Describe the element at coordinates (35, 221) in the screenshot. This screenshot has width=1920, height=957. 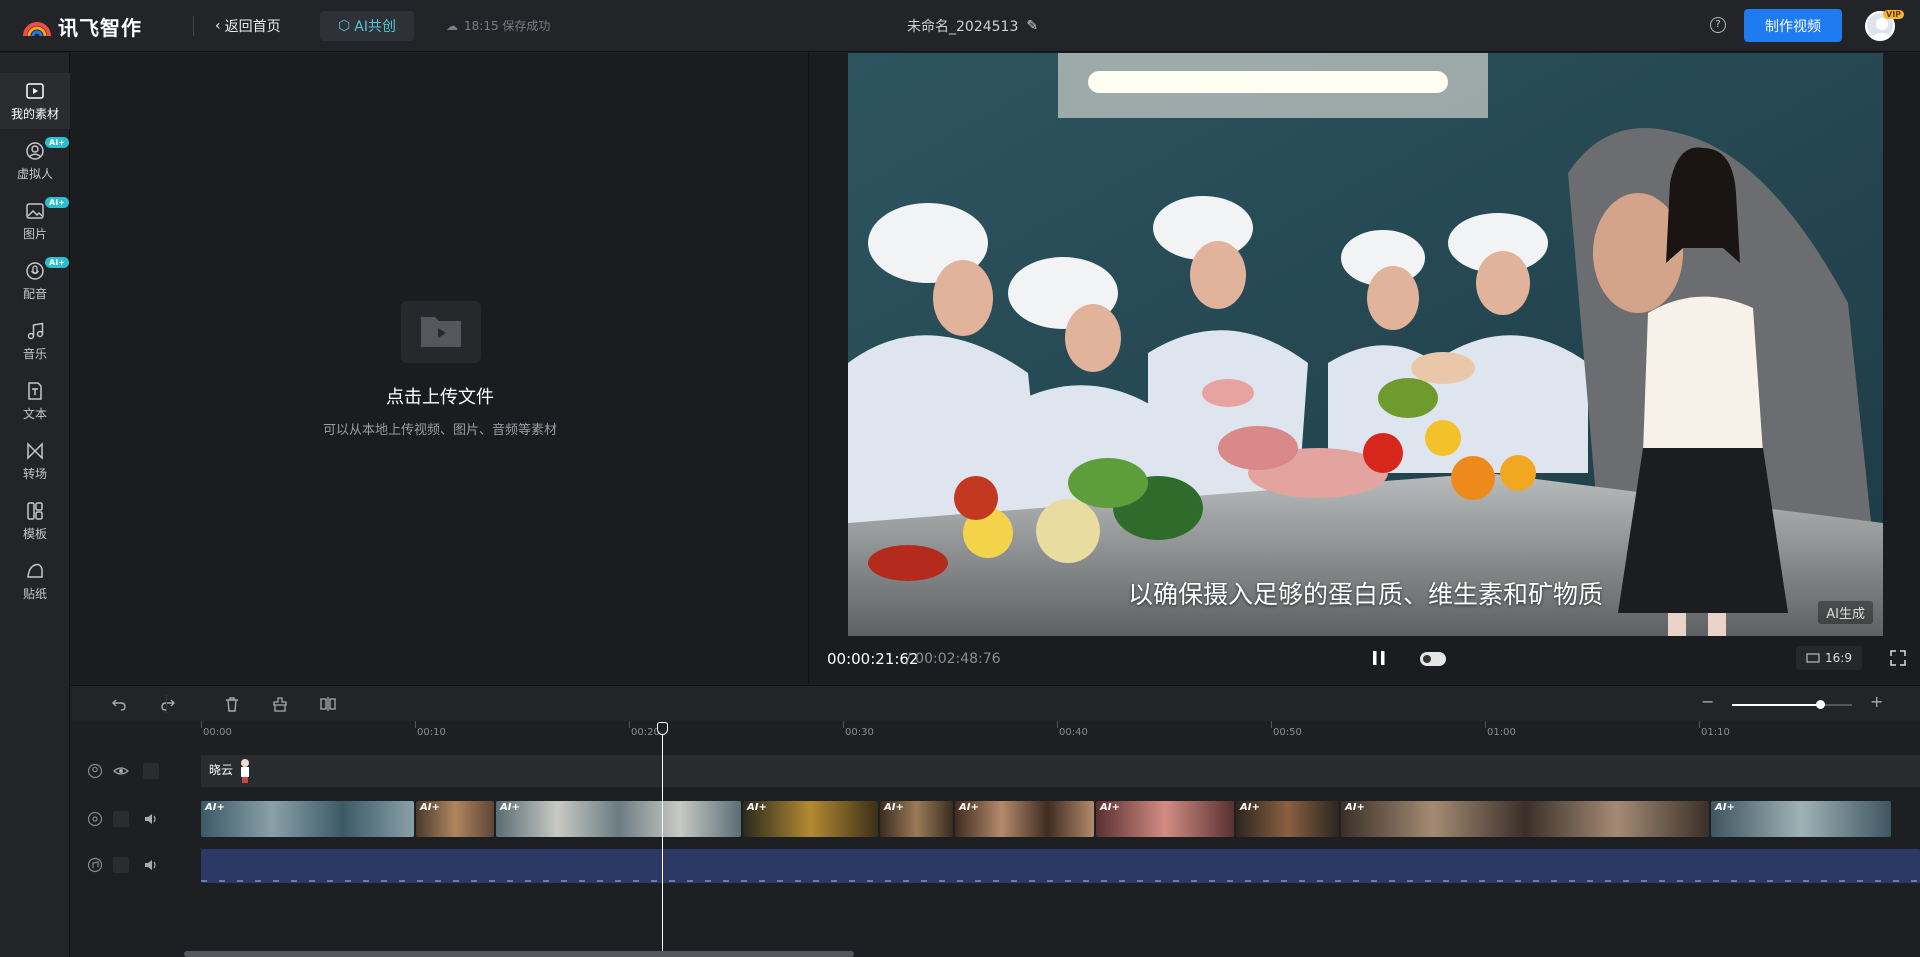
I see `sidebar-item-images: 图片 AI+` at that location.